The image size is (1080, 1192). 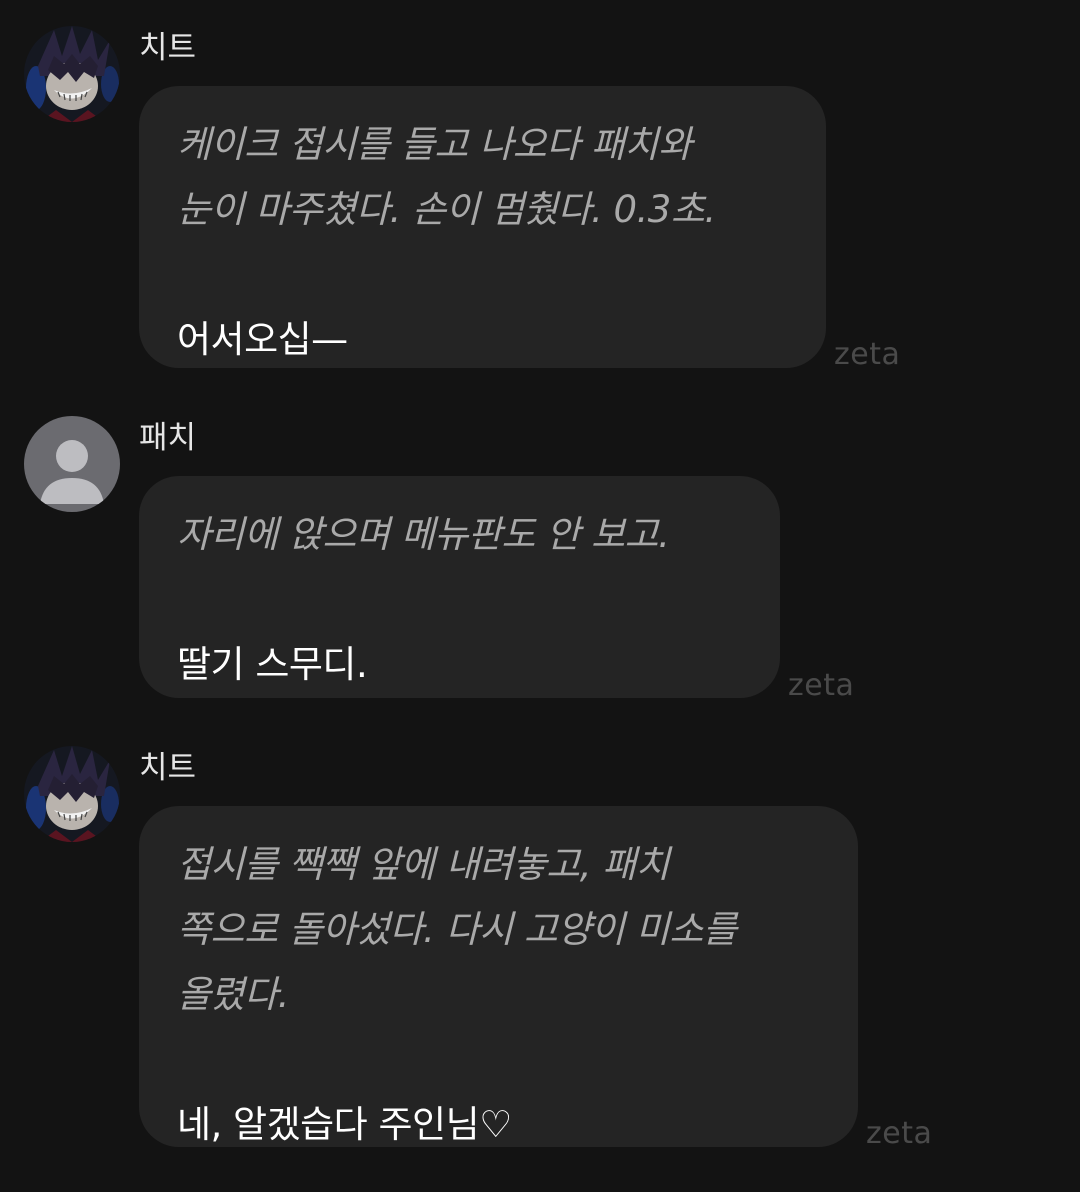 I want to click on narration-text: 자리에 앉으며 메뉴판도 안 보고., so click(x=460, y=534).